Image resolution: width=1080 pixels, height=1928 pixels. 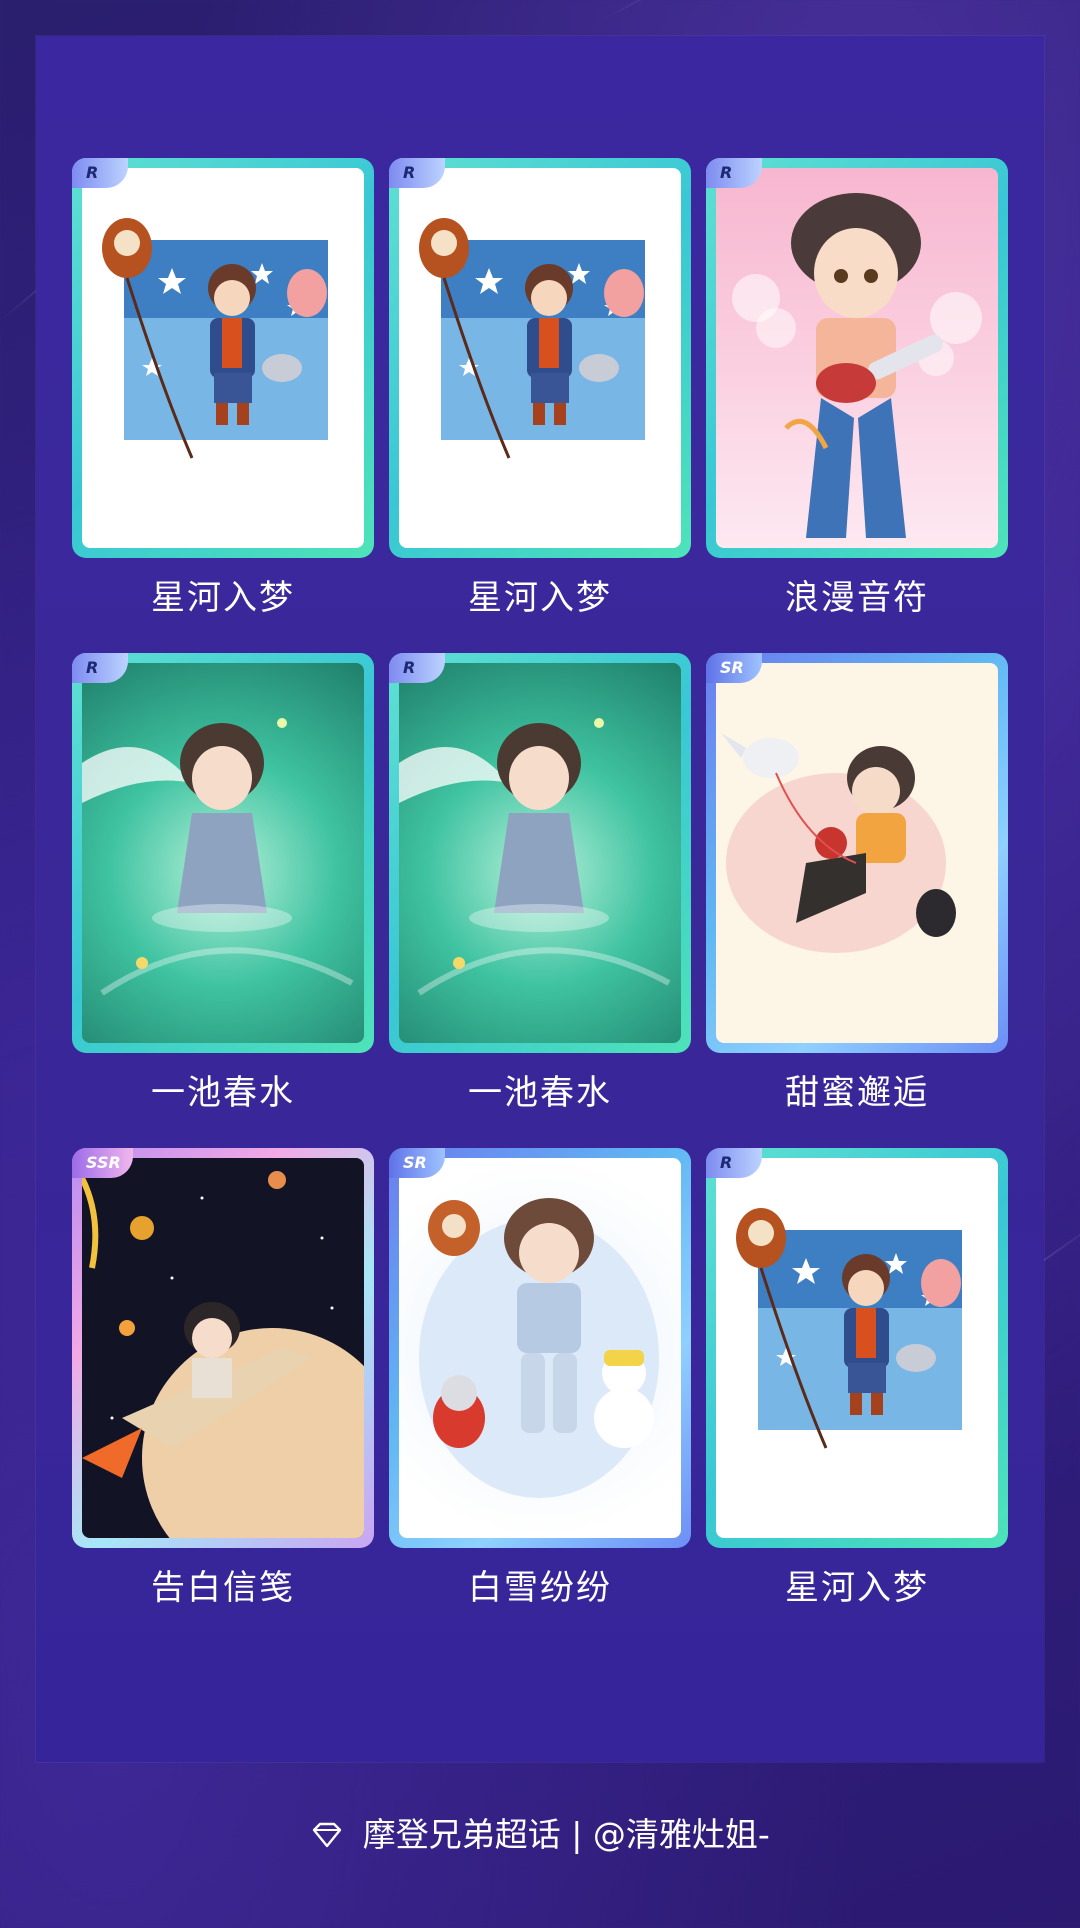 I want to click on card-frame-ssr: SSR, so click(x=223, y=1348).